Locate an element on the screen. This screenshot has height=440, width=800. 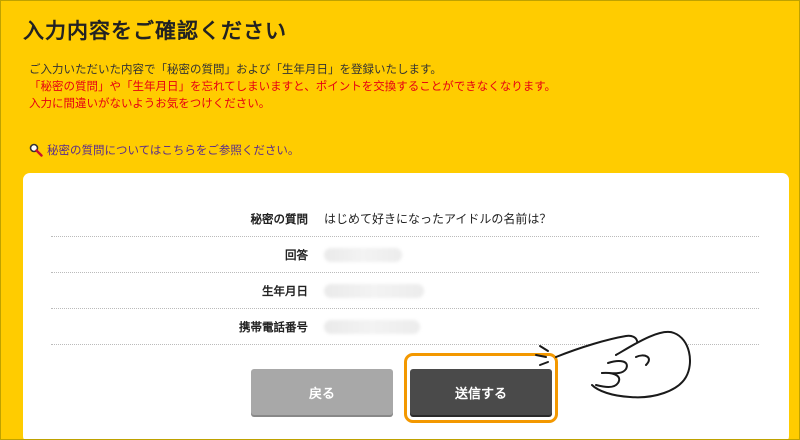
help-link-label: 秘密の質問についてはこちらをご参照ください。 is located at coordinates (173, 150).